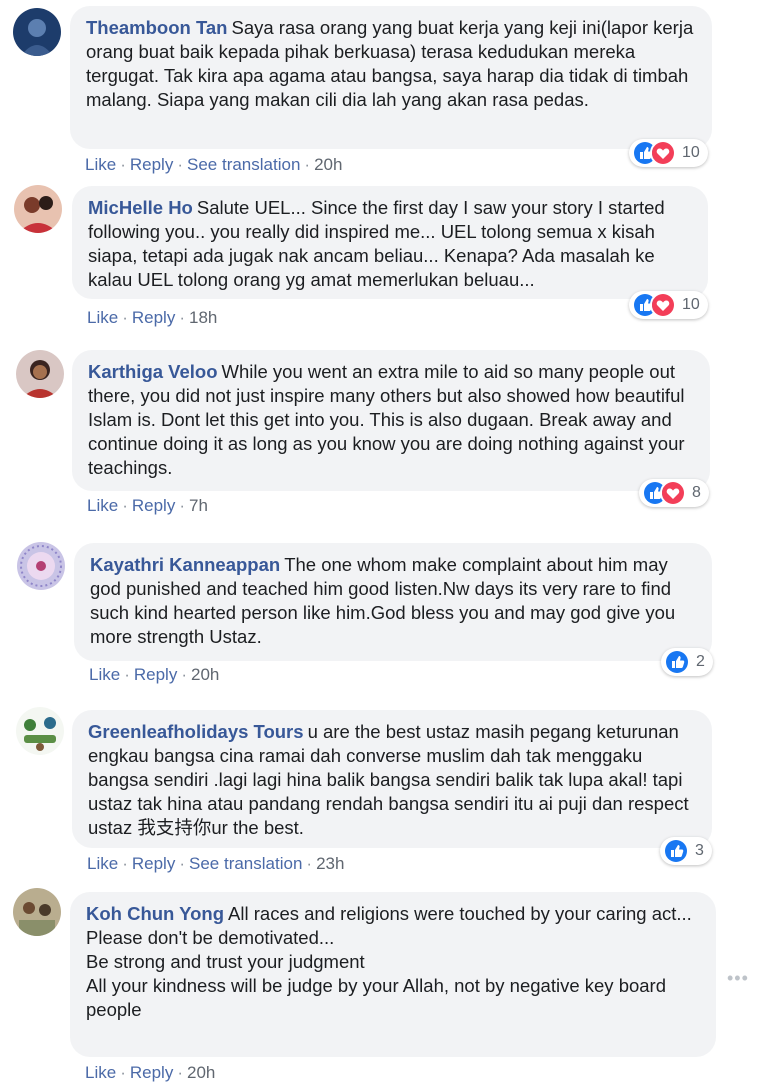 The width and height of the screenshot is (760, 1087). I want to click on reaction-summary: 2, so click(687, 662).